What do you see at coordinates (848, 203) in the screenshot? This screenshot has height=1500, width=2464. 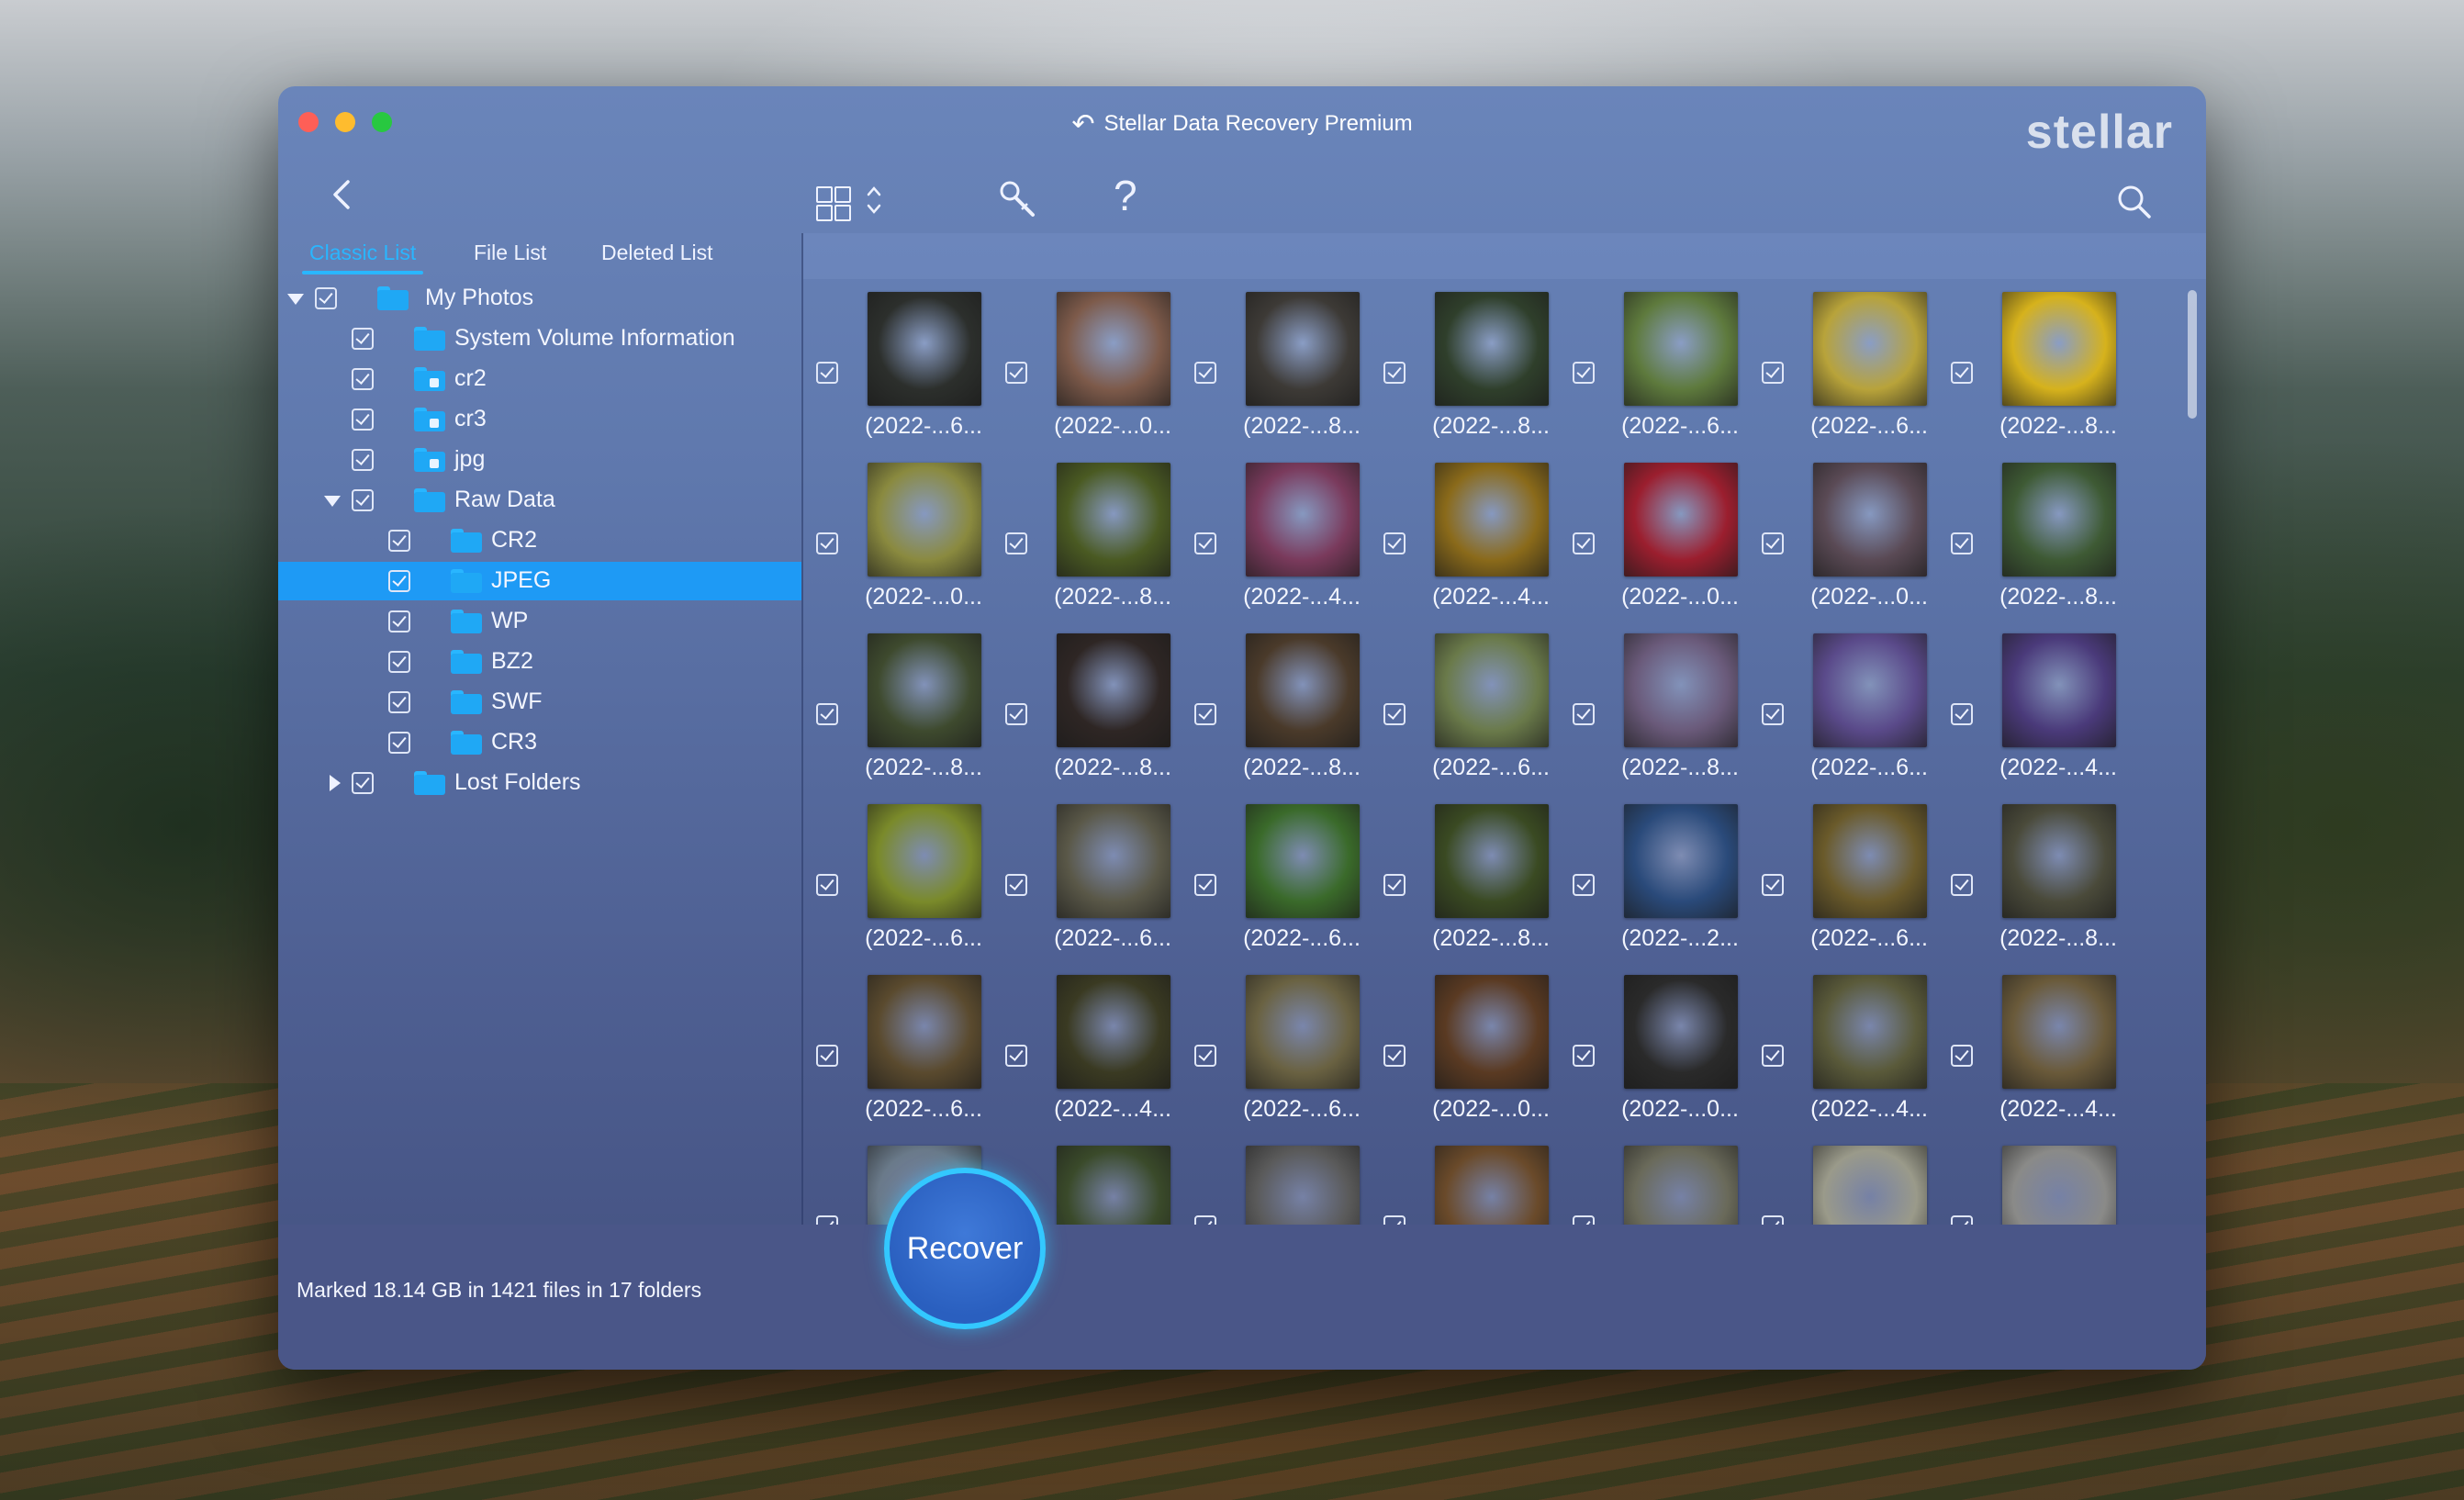 I see `view-mode-button` at bounding box center [848, 203].